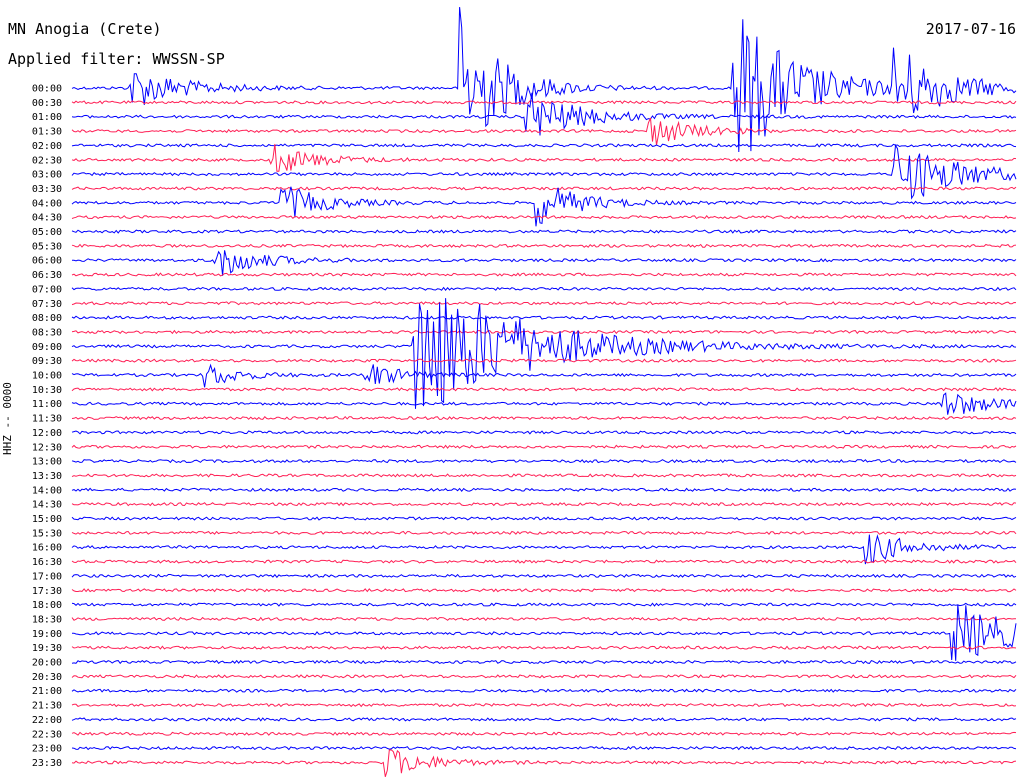  I want to click on station-title: MN Anogia (Crete), so click(85, 29).